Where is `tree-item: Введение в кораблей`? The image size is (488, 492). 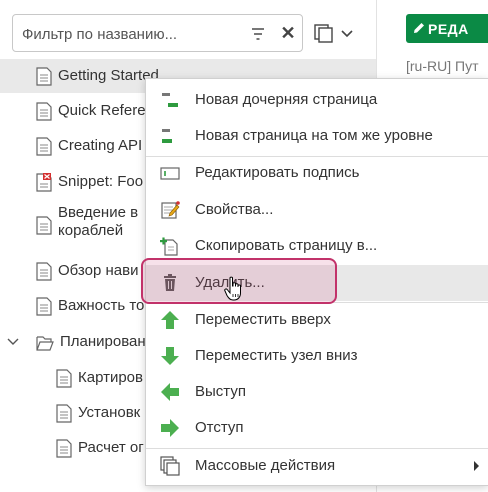
tree-item: Введение в кораблей is located at coordinates (72, 226).